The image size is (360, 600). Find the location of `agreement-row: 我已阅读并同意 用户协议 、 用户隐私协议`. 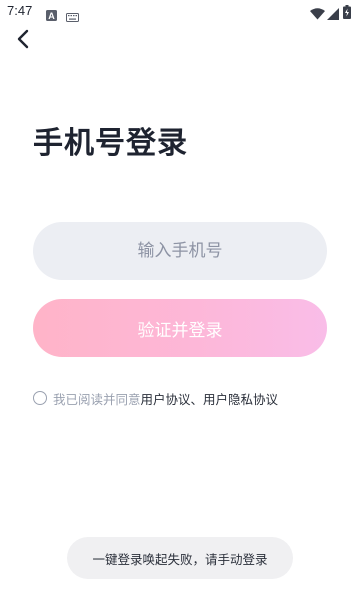

agreement-row: 我已阅读并同意 用户协议 、 用户隐私协议 is located at coordinates (155, 398).